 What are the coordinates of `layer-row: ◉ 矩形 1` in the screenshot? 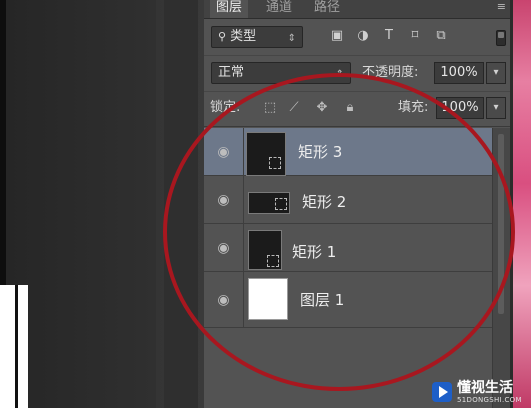 It's located at (348, 248).